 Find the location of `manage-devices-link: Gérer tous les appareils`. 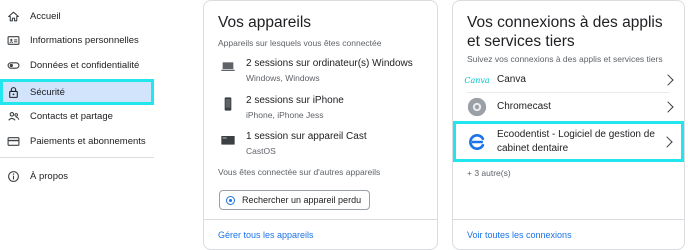

manage-devices-link: Gérer tous les appareils is located at coordinates (266, 235).